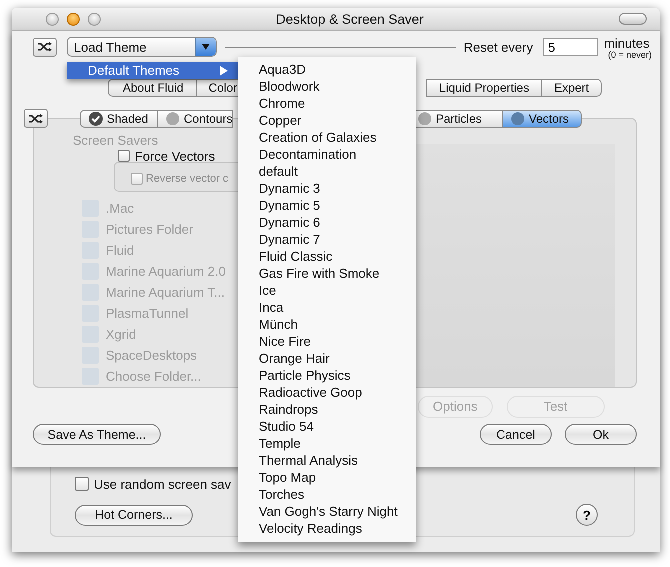  What do you see at coordinates (327, 324) in the screenshot?
I see `menu-item: Münch` at bounding box center [327, 324].